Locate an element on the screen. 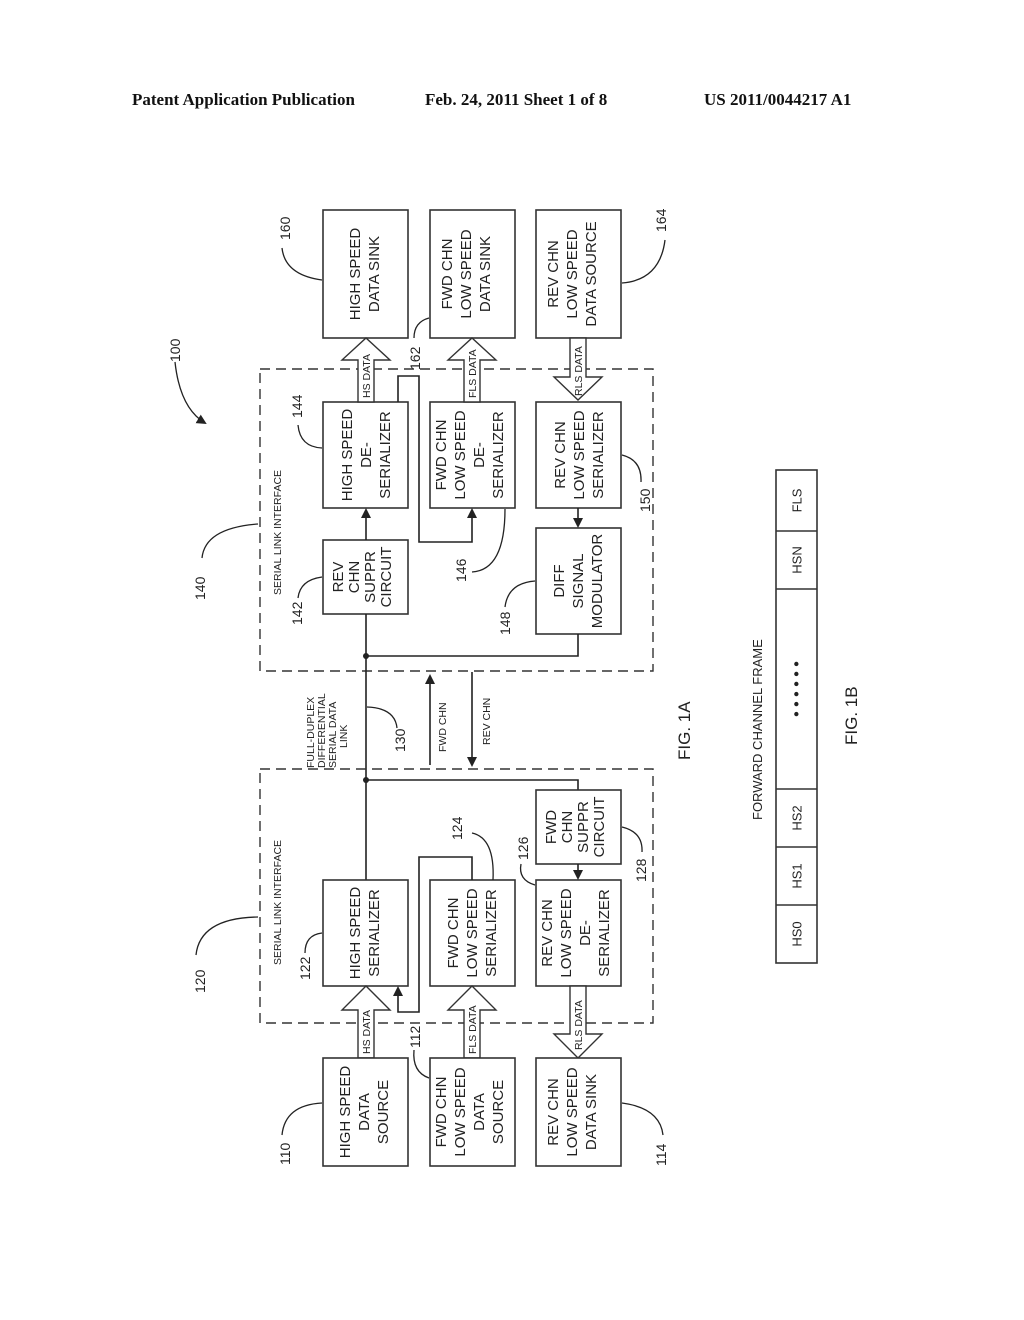 This screenshot has height=1320, width=1024. ref-150: 150 is located at coordinates (645, 500).